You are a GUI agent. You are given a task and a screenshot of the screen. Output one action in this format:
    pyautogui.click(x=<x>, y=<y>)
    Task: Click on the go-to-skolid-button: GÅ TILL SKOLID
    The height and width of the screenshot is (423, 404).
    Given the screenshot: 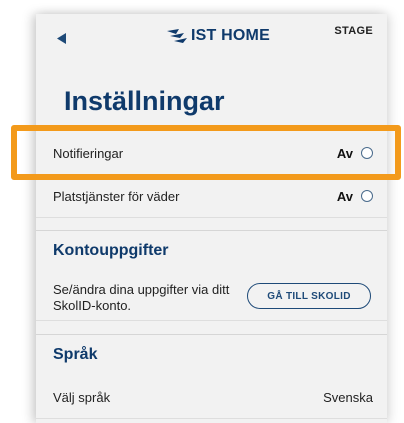 What is the action you would take?
    pyautogui.click(x=309, y=296)
    